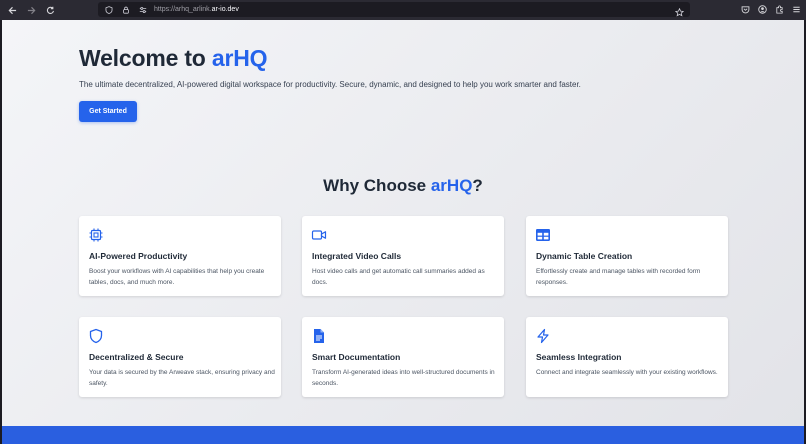  I want to click on lightning-icon, so click(543, 336).